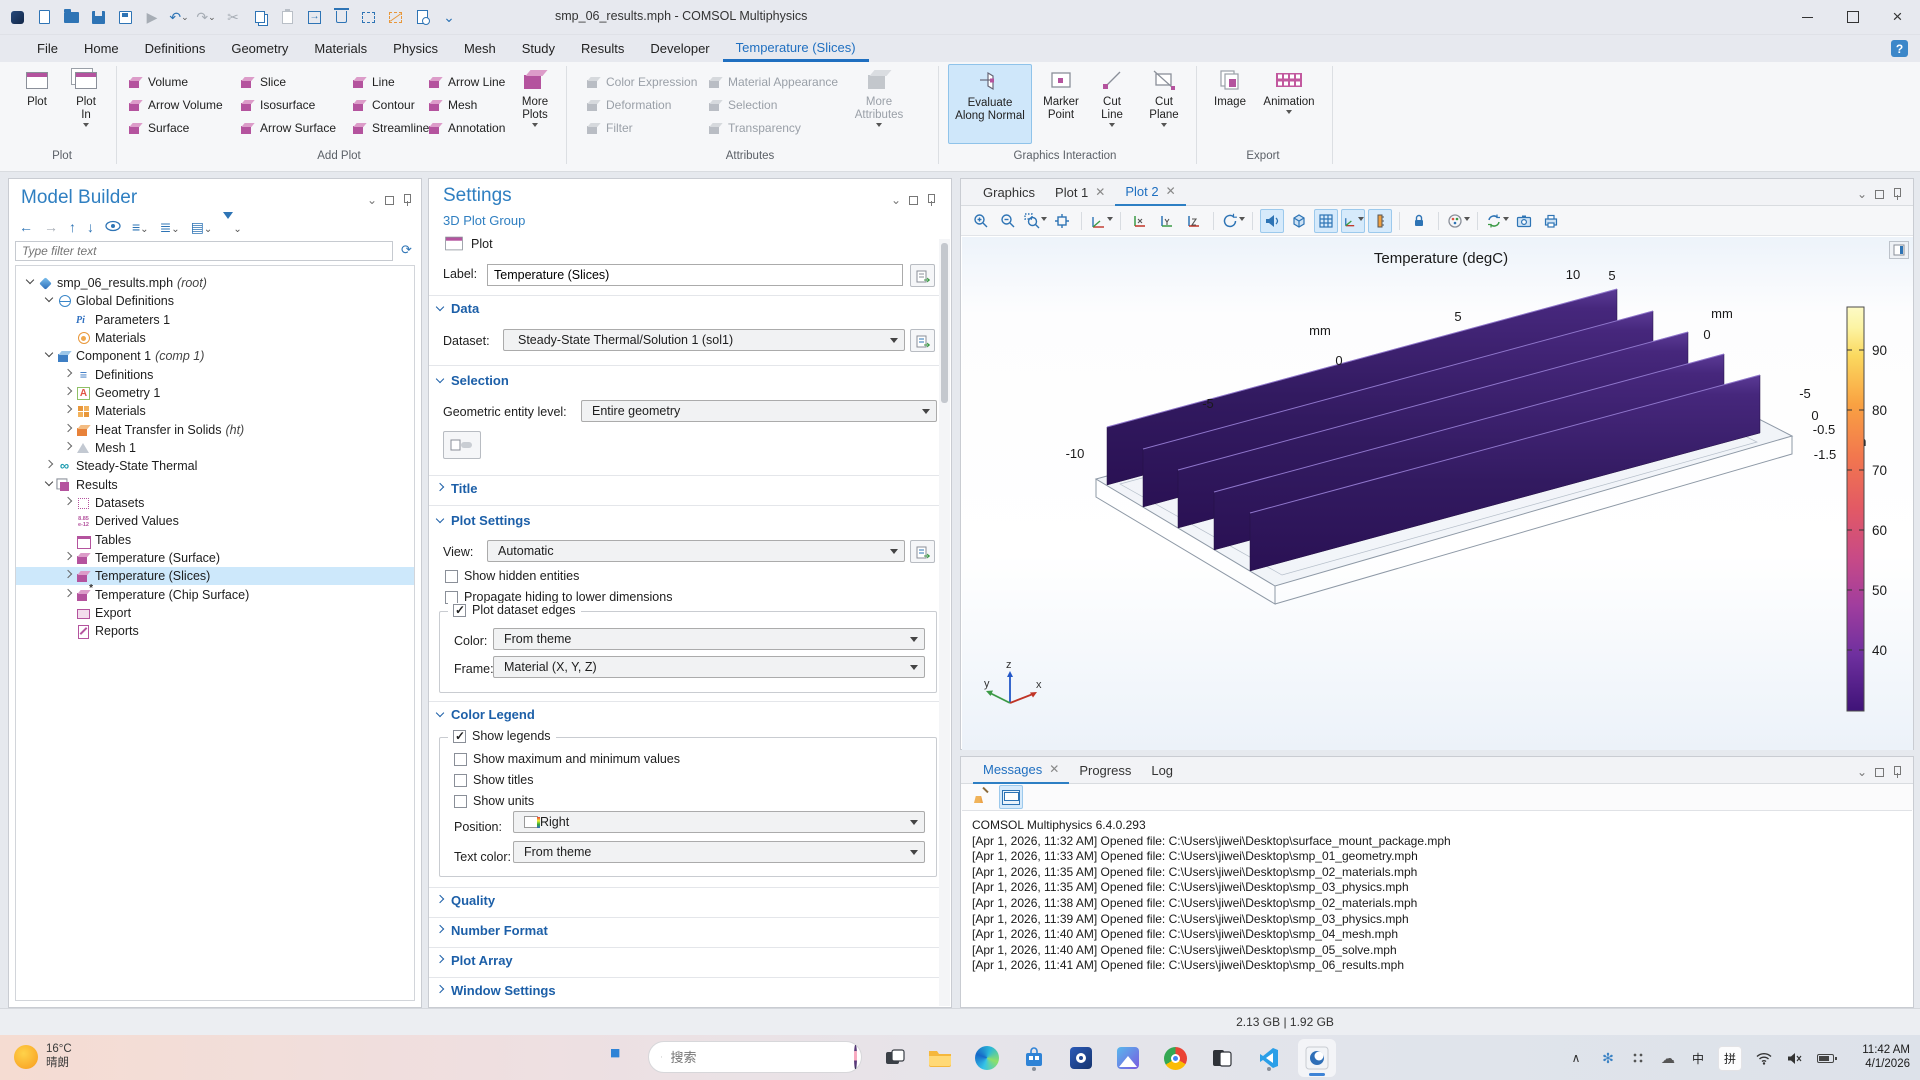 The height and width of the screenshot is (1080, 1920). I want to click on tray-cloud-icon: ☁, so click(1668, 1058).